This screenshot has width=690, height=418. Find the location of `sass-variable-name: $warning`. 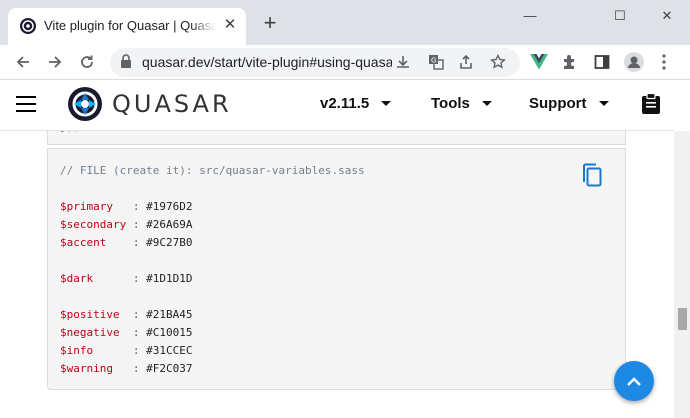

sass-variable-name: $warning is located at coordinates (93, 368).